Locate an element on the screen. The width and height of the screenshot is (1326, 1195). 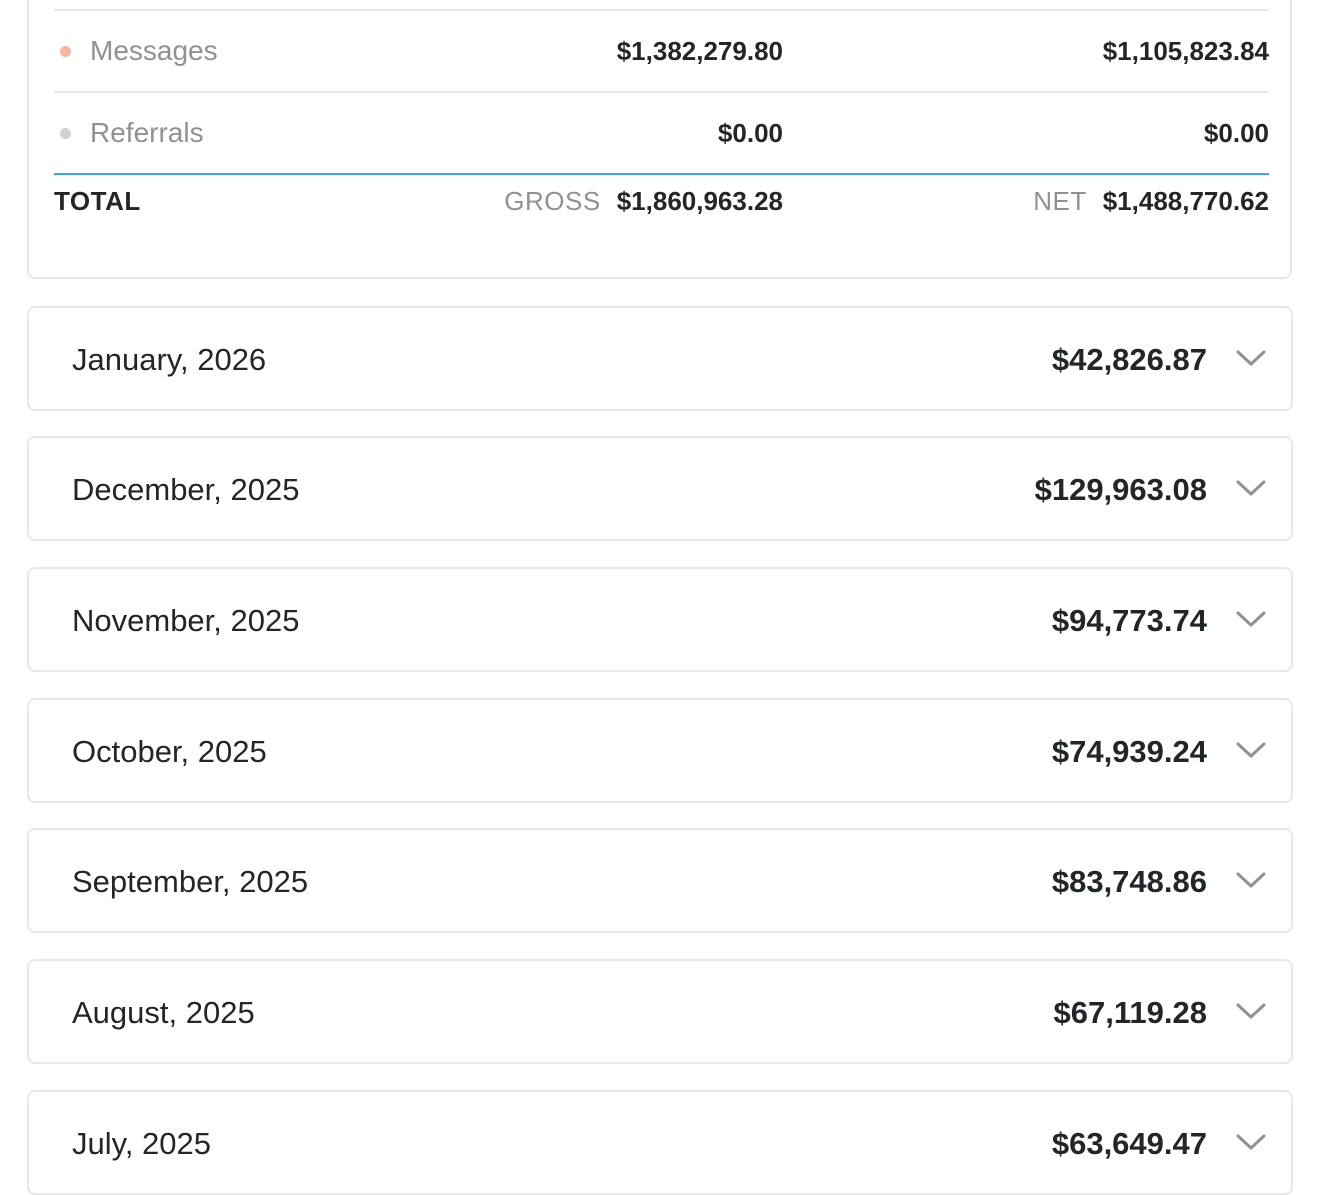
month-amount: $83,748.86 is located at coordinates (1129, 881).